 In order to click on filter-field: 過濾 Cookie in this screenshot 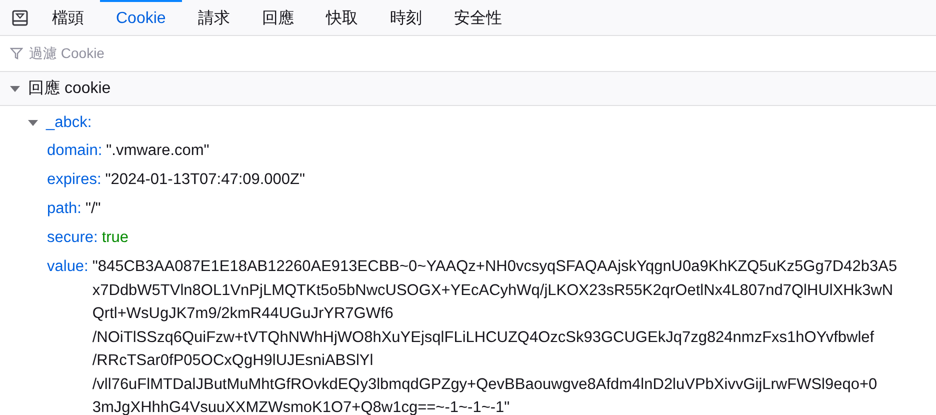, I will do `click(481, 53)`.